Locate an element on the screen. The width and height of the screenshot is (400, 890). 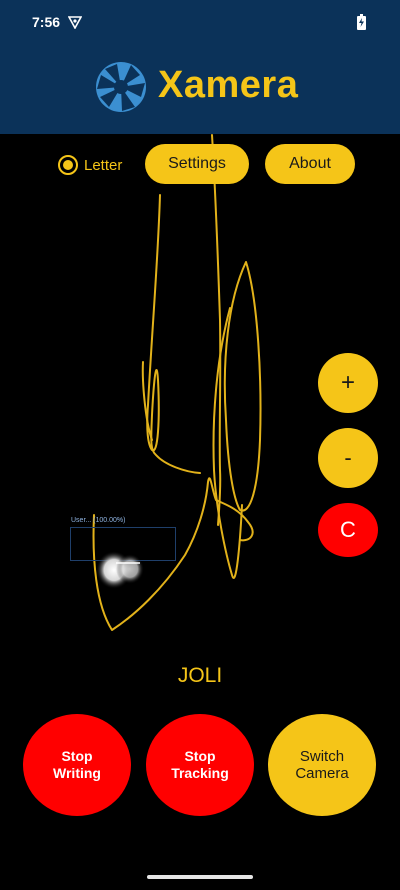
settings-button: Settings is located at coordinates (197, 164).